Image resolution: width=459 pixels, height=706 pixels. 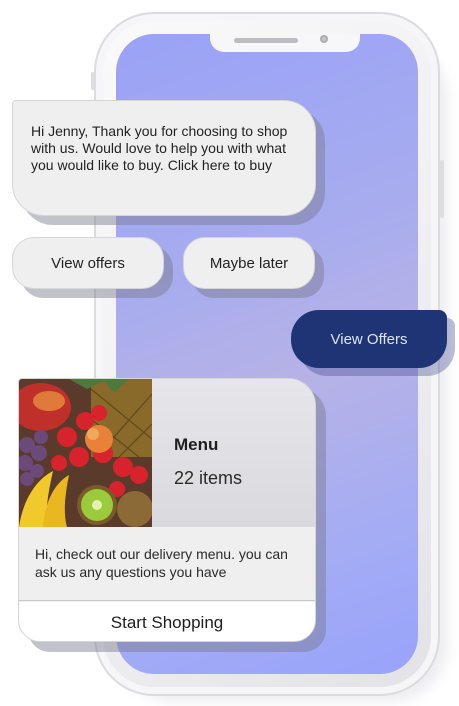 I want to click on user-message-bubble: View Offers, so click(x=369, y=339).